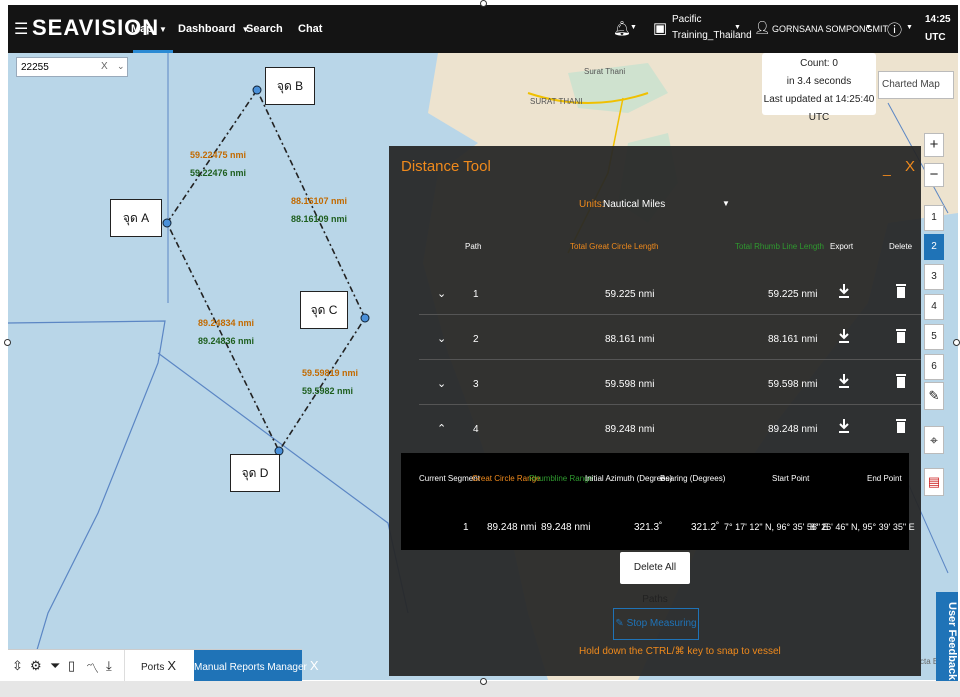 This screenshot has width=960, height=697. I want to click on split-icon: ⇳, so click(17, 666).